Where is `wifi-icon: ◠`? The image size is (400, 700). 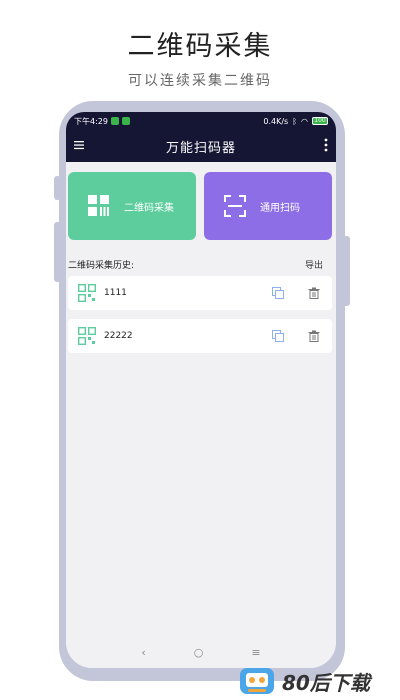 wifi-icon: ◠ is located at coordinates (304, 121).